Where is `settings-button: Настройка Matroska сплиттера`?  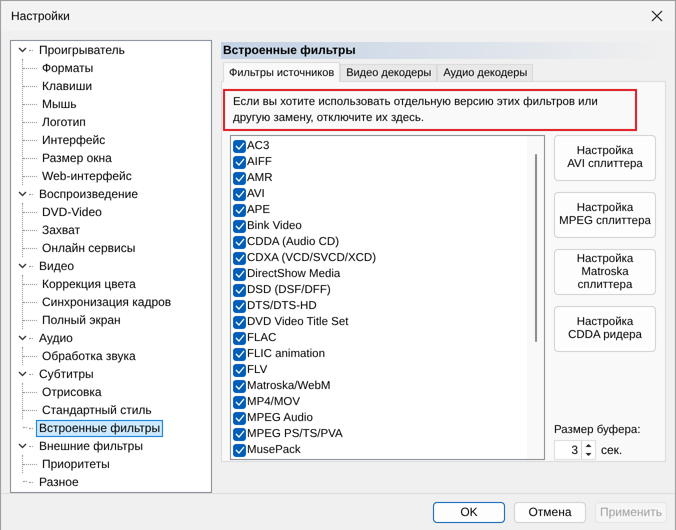
settings-button: Настройка Matroska сплиттера is located at coordinates (605, 272).